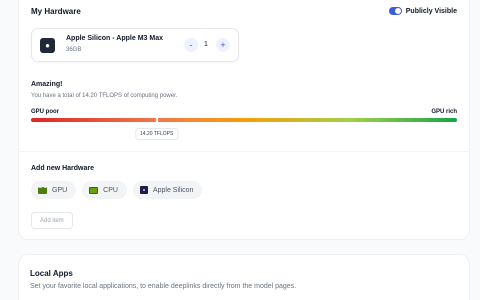 This screenshot has width=480, height=300. What do you see at coordinates (94, 190) in the screenshot?
I see `cpu-icon` at bounding box center [94, 190].